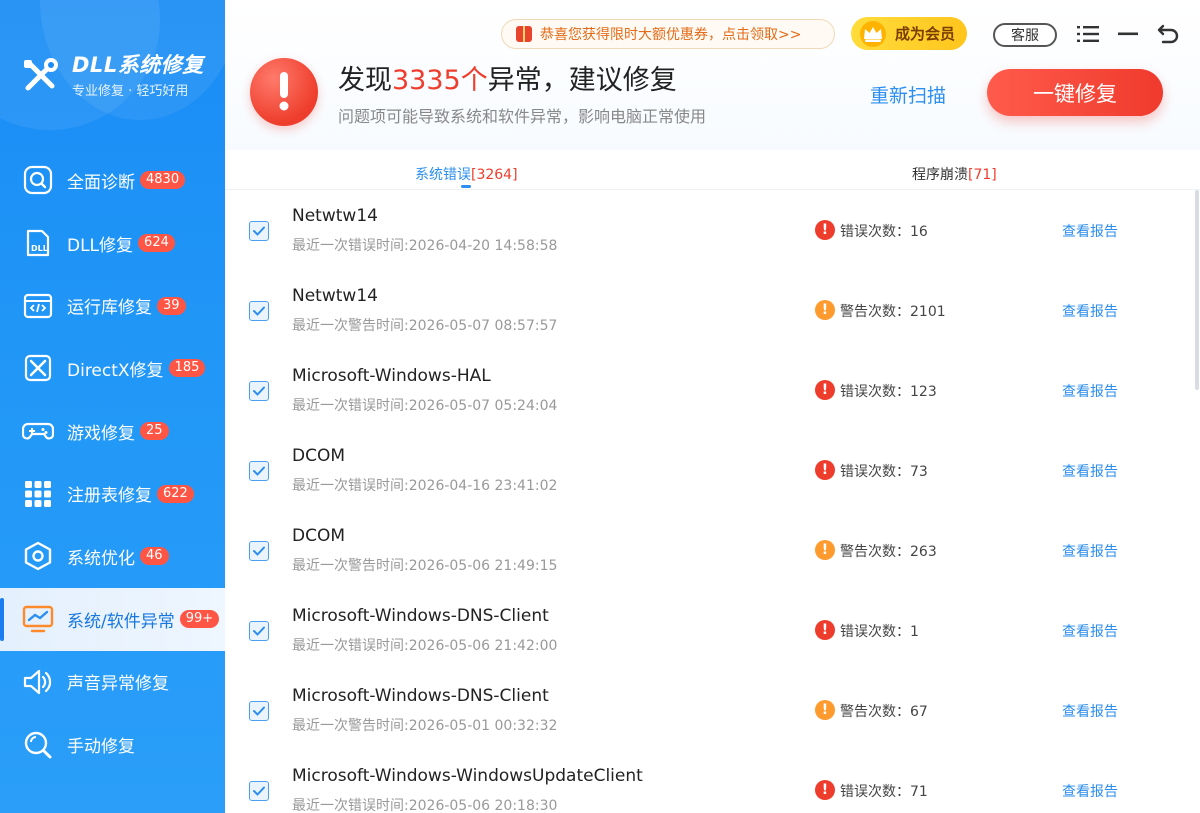  I want to click on sidebar-item-label: 游戏修复, so click(101, 433).